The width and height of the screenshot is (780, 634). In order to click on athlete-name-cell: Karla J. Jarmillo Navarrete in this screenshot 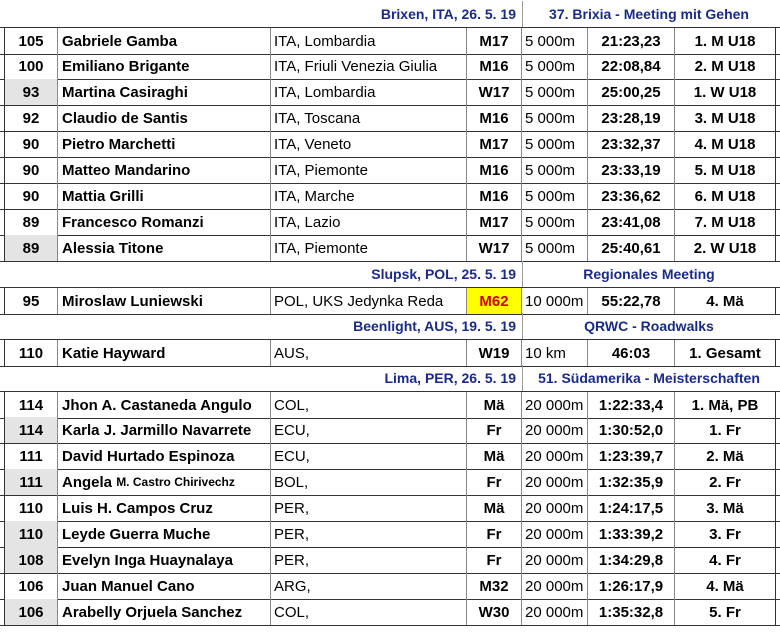, I will do `click(164, 430)`.